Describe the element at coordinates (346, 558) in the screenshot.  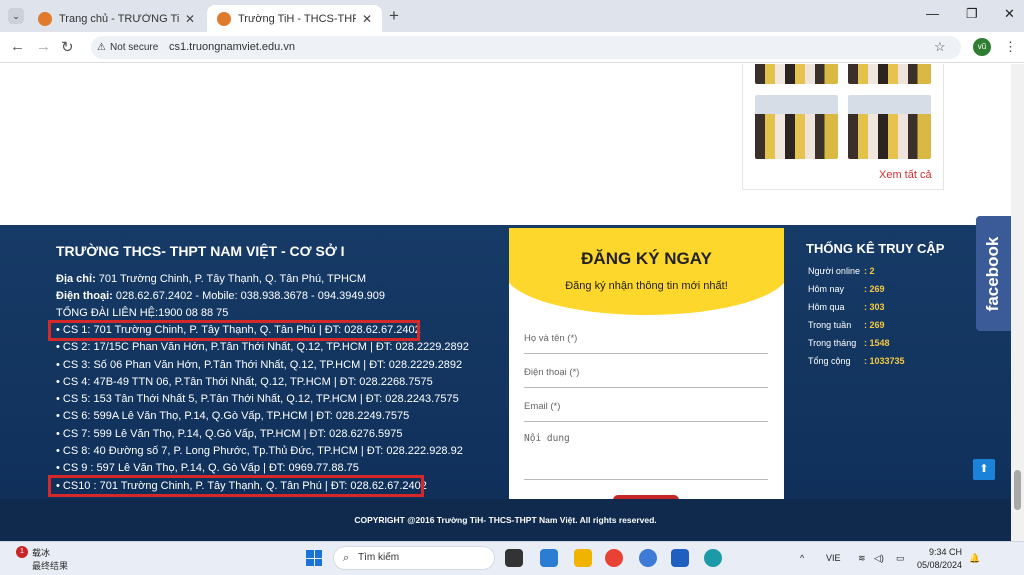
I see `search-icon: ⌕` at that location.